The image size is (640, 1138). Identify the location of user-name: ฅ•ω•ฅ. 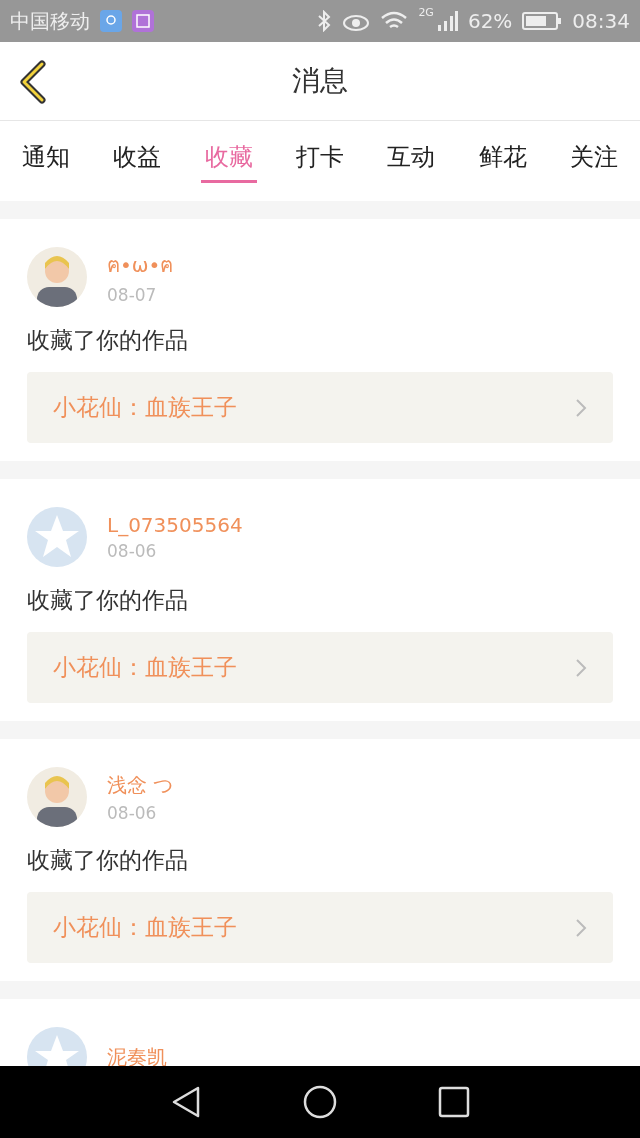
(140, 265).